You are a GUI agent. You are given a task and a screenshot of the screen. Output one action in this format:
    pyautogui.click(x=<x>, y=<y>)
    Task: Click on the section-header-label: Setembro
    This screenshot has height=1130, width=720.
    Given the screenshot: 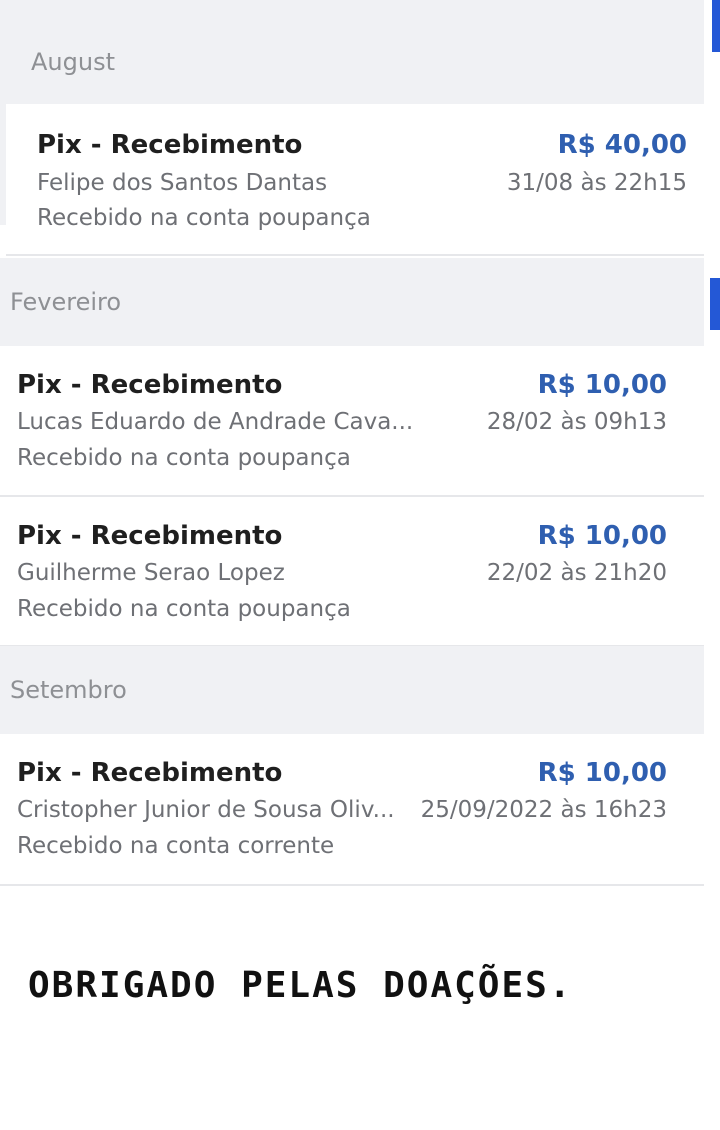 What is the action you would take?
    pyautogui.click(x=68, y=690)
    